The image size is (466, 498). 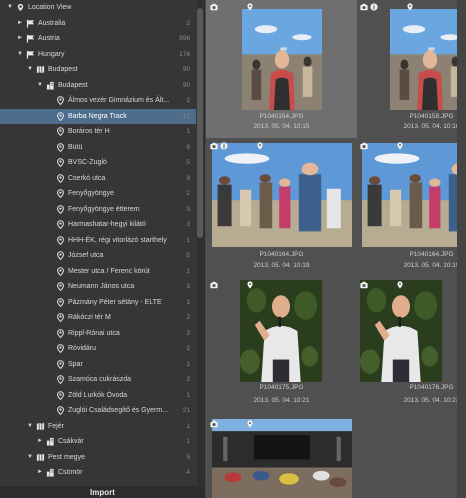 I want to click on tree-row: Pázmány Péter sétány - ELTE 1, so click(x=98, y=303).